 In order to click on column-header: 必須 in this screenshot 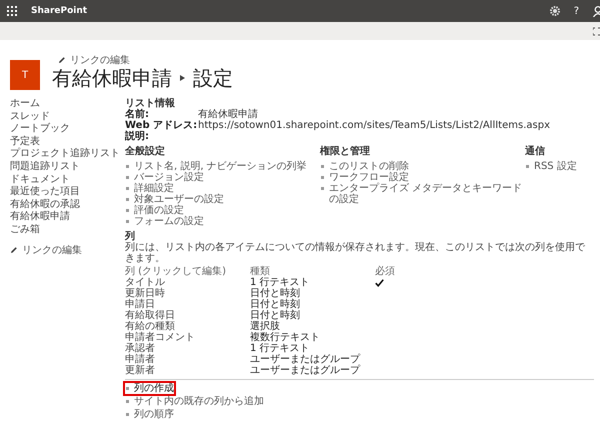, I will do `click(385, 271)`.